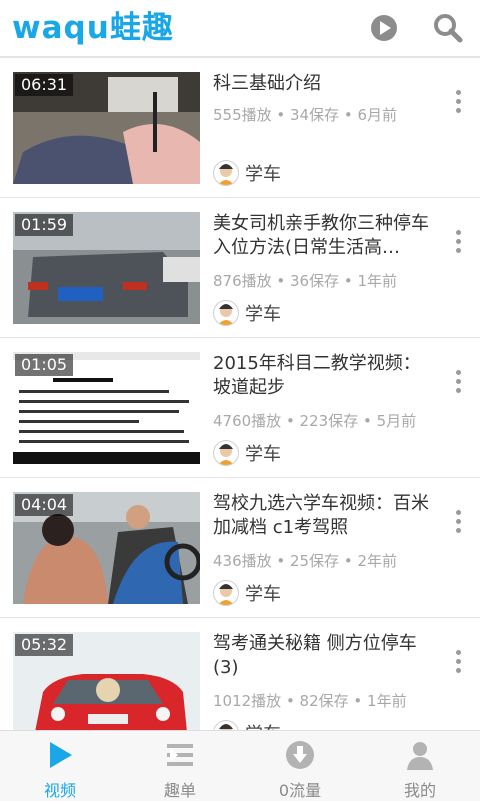 The width and height of the screenshot is (480, 801). I want to click on video-stats: 436播放 • 25保存 • 2年前, so click(305, 561).